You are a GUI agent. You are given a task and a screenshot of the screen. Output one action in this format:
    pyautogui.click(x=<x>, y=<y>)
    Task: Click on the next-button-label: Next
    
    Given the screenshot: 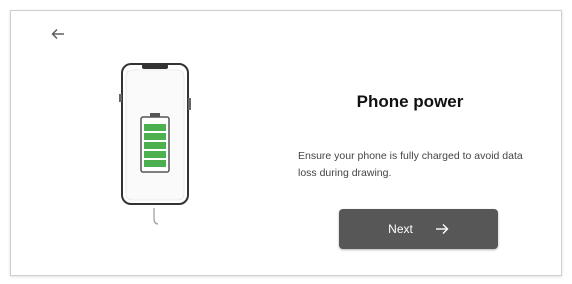 What is the action you would take?
    pyautogui.click(x=400, y=229)
    